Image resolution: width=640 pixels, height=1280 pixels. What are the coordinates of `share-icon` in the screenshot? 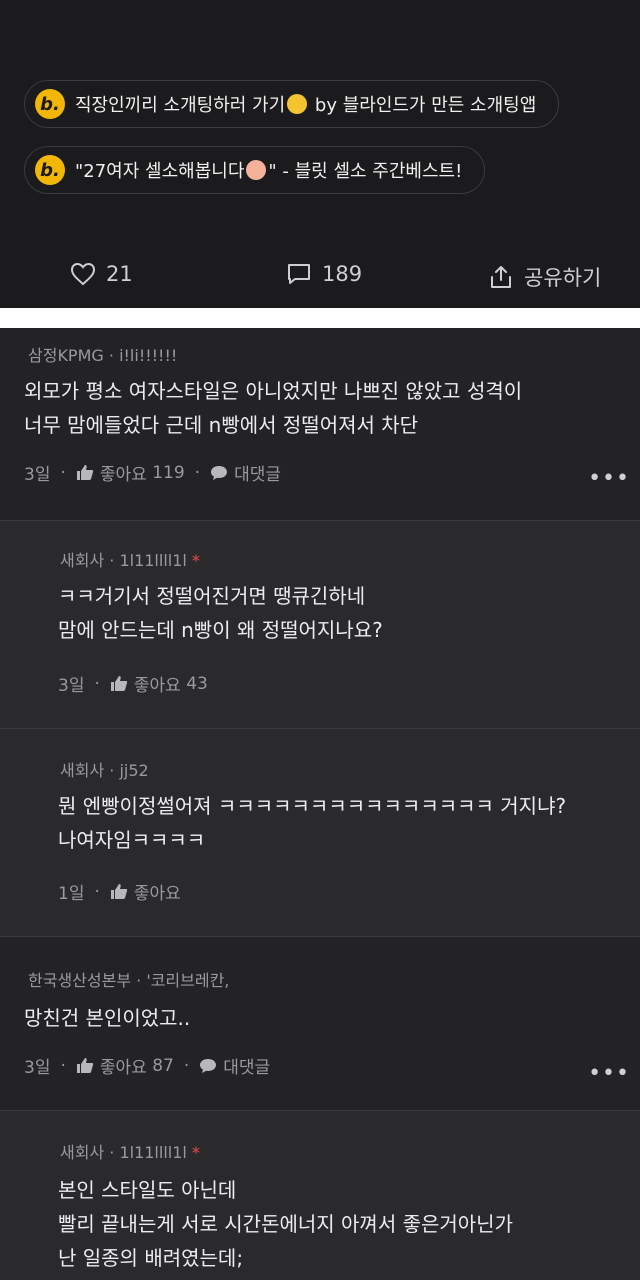 It's located at (501, 277).